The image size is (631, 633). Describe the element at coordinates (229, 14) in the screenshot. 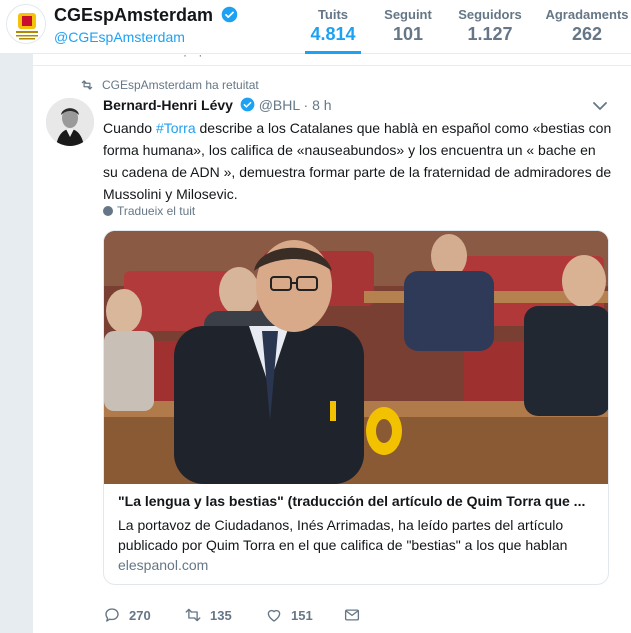

I see `verified-badge-icon` at that location.